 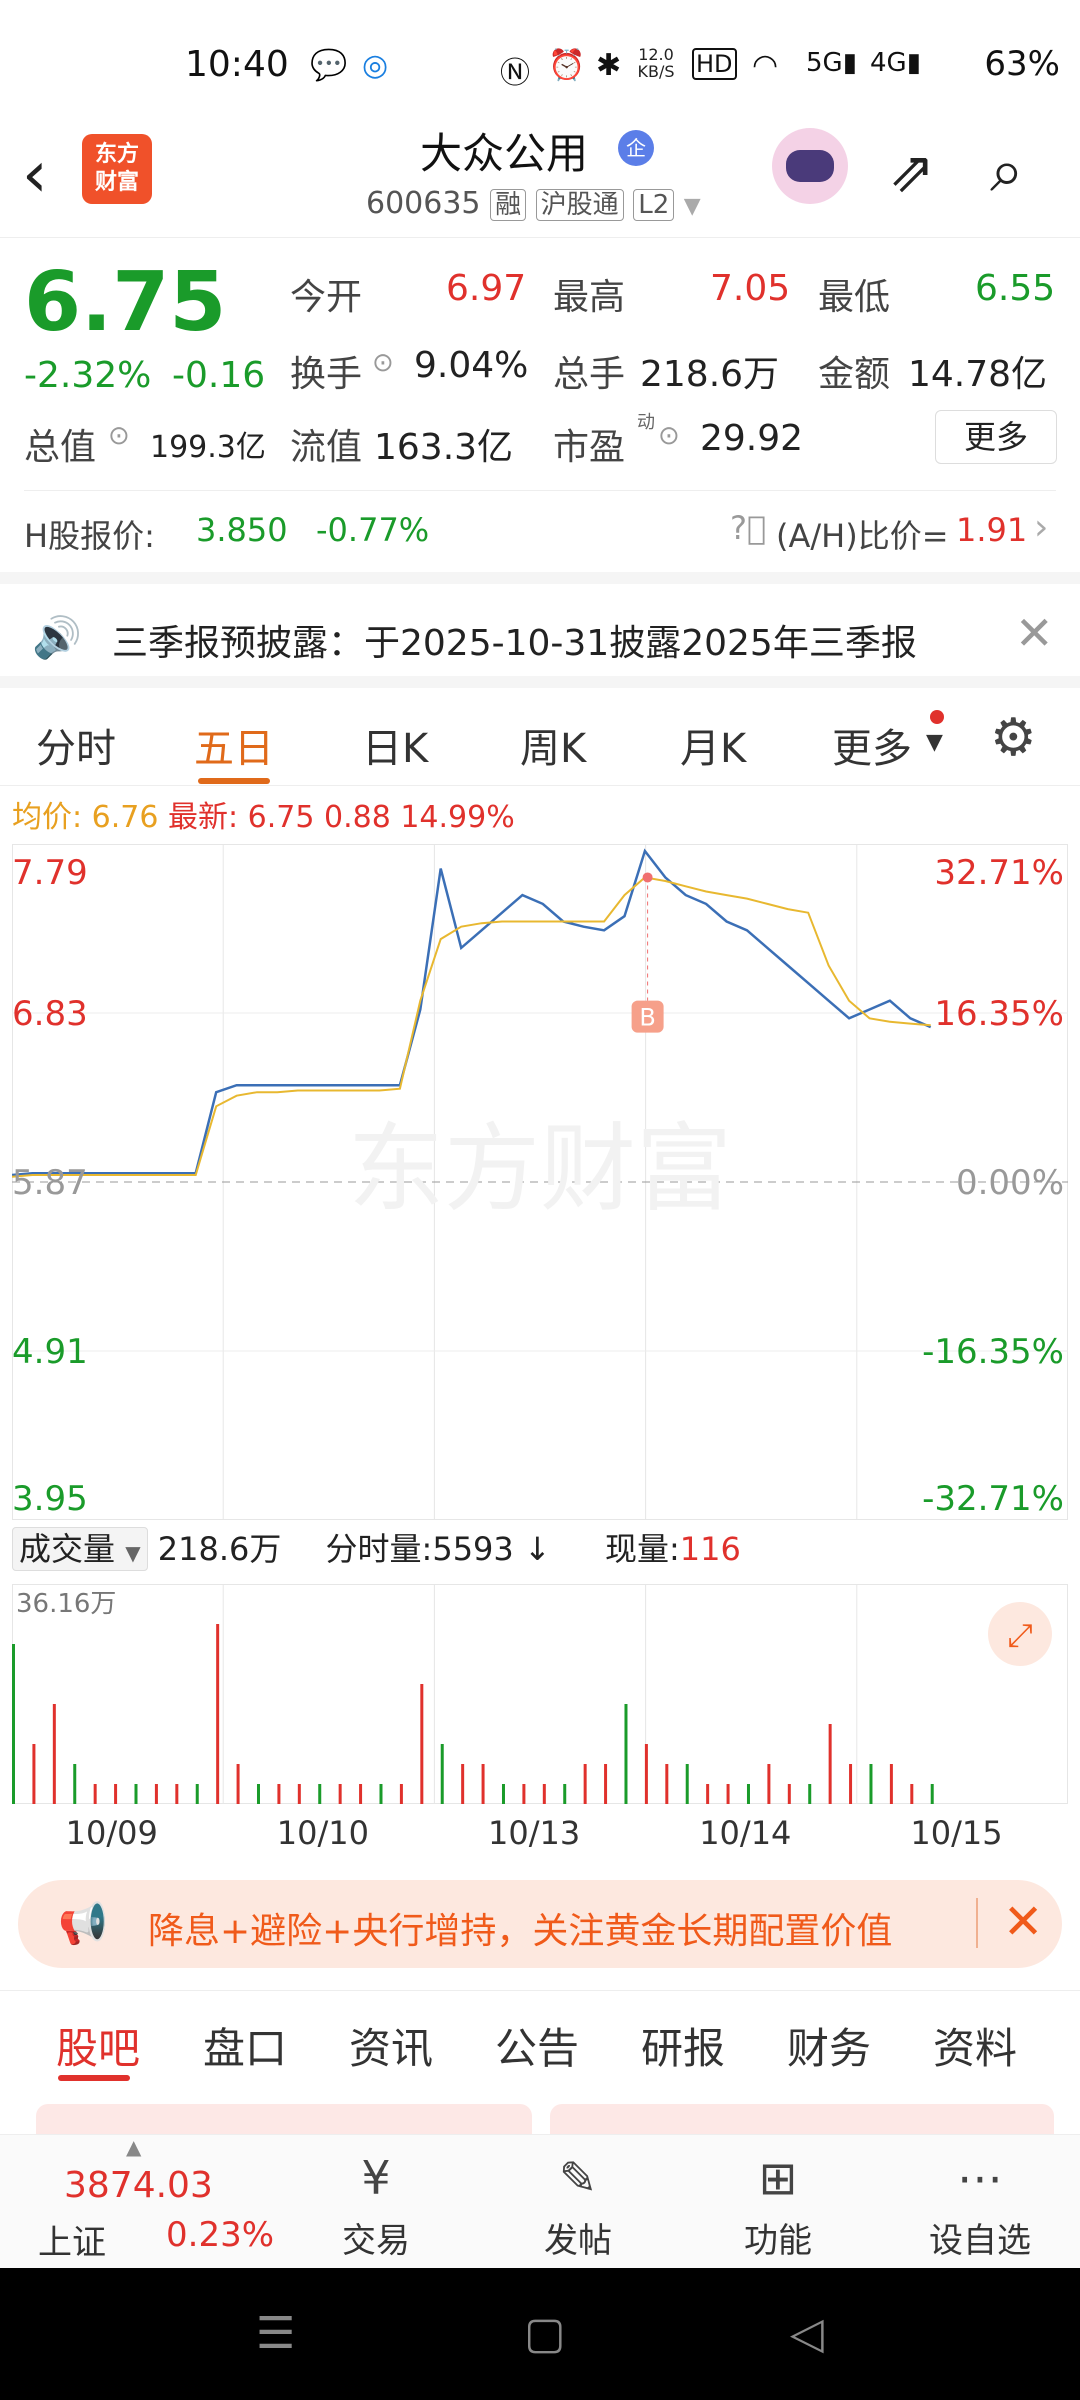 What do you see at coordinates (978, 374) in the screenshot?
I see `amount-value: 14.78亿` at bounding box center [978, 374].